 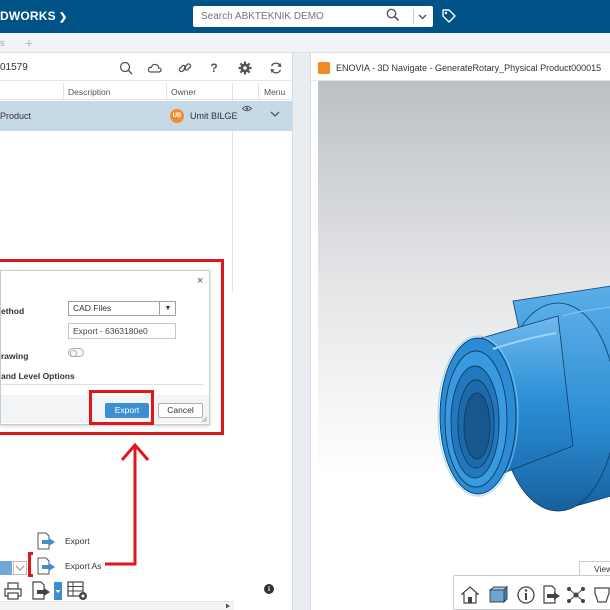 What do you see at coordinates (283, 16) in the screenshot?
I see `search-input` at bounding box center [283, 16].